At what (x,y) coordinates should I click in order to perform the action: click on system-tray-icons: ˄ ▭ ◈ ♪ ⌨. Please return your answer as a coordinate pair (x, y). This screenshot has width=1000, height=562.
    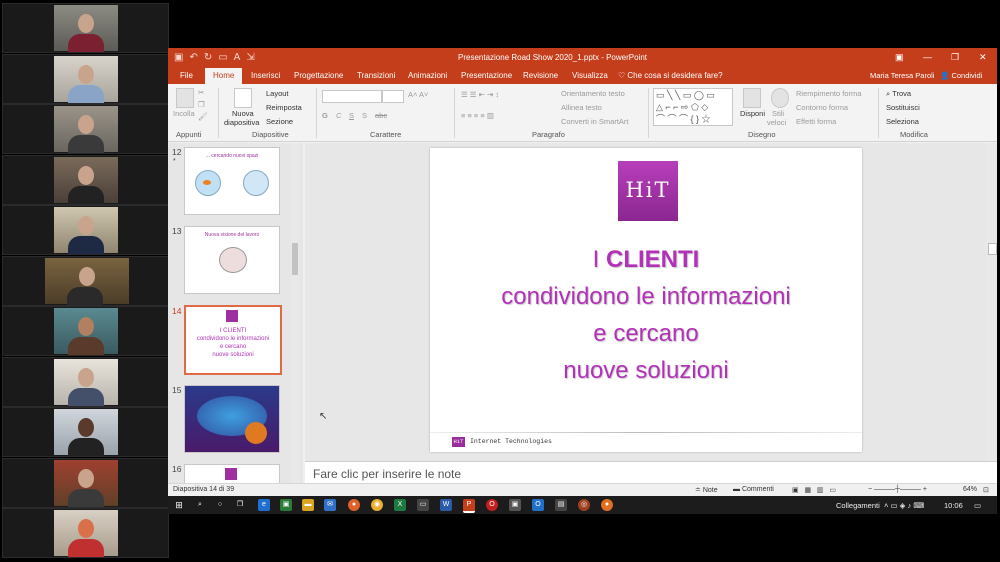
    Looking at the image, I should click on (904, 505).